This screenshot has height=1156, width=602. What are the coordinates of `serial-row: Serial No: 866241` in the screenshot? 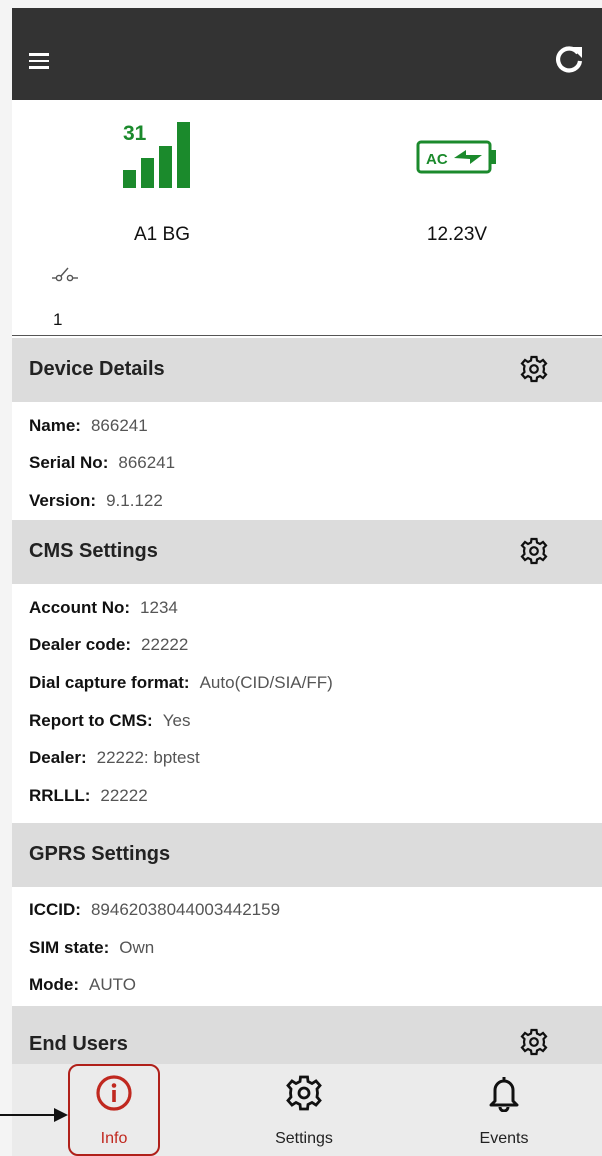 It's located at (102, 462).